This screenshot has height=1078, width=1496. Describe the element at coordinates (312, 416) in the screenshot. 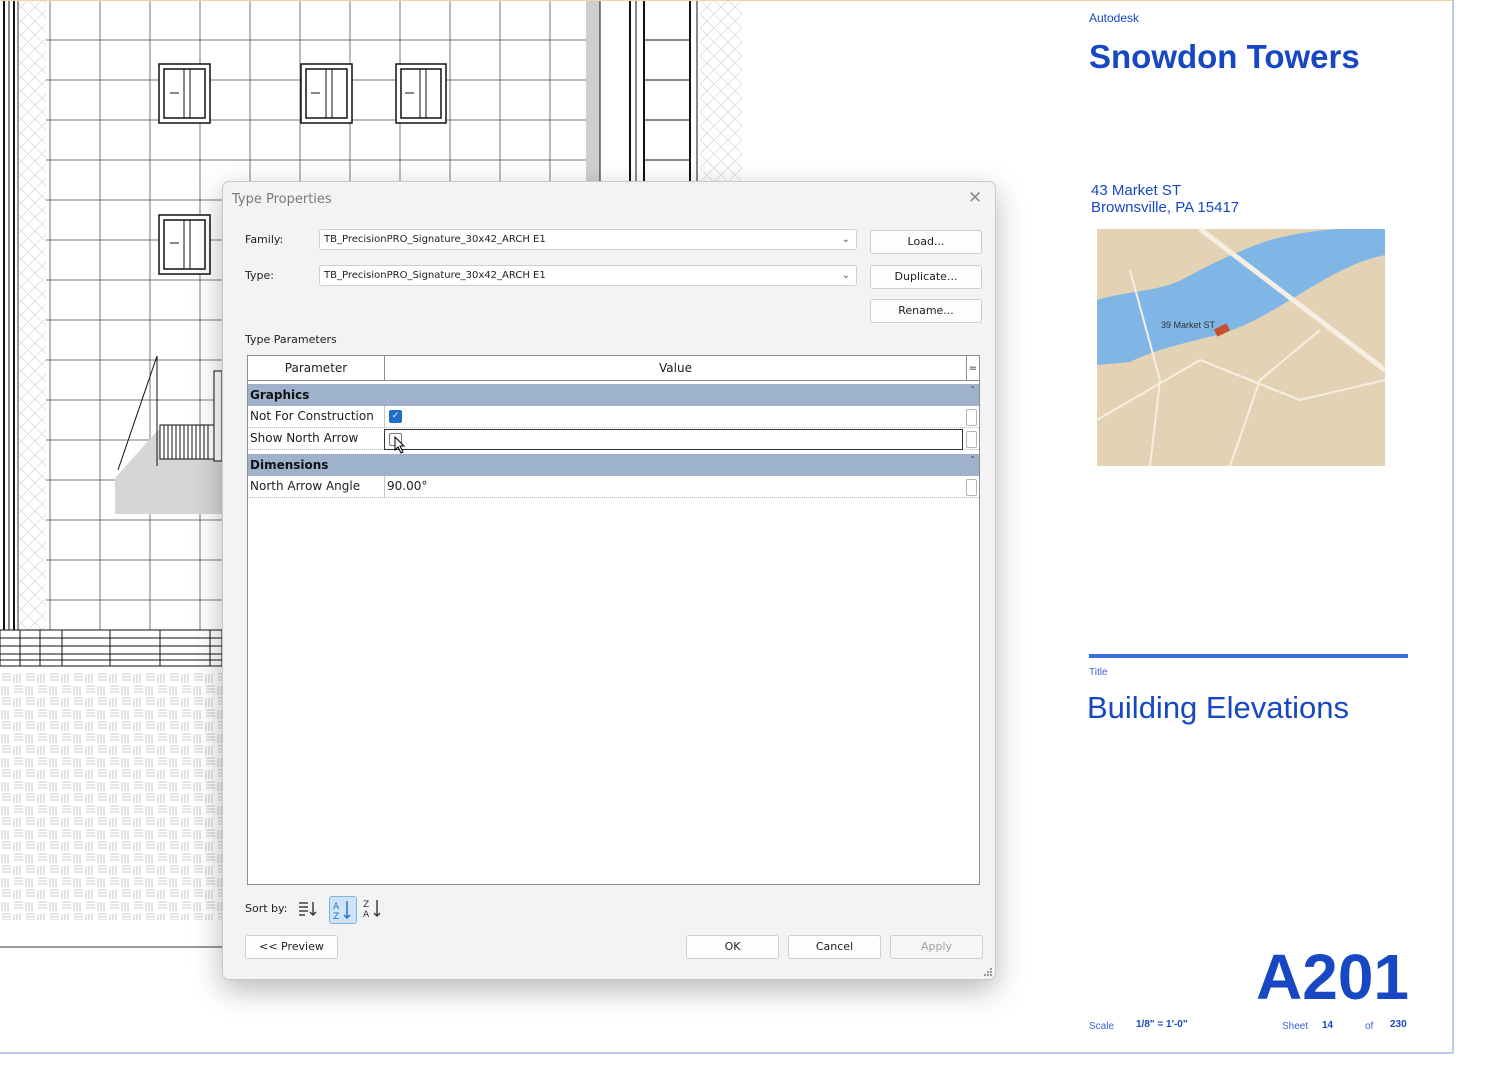

I see `param-name: Not For Construction` at that location.